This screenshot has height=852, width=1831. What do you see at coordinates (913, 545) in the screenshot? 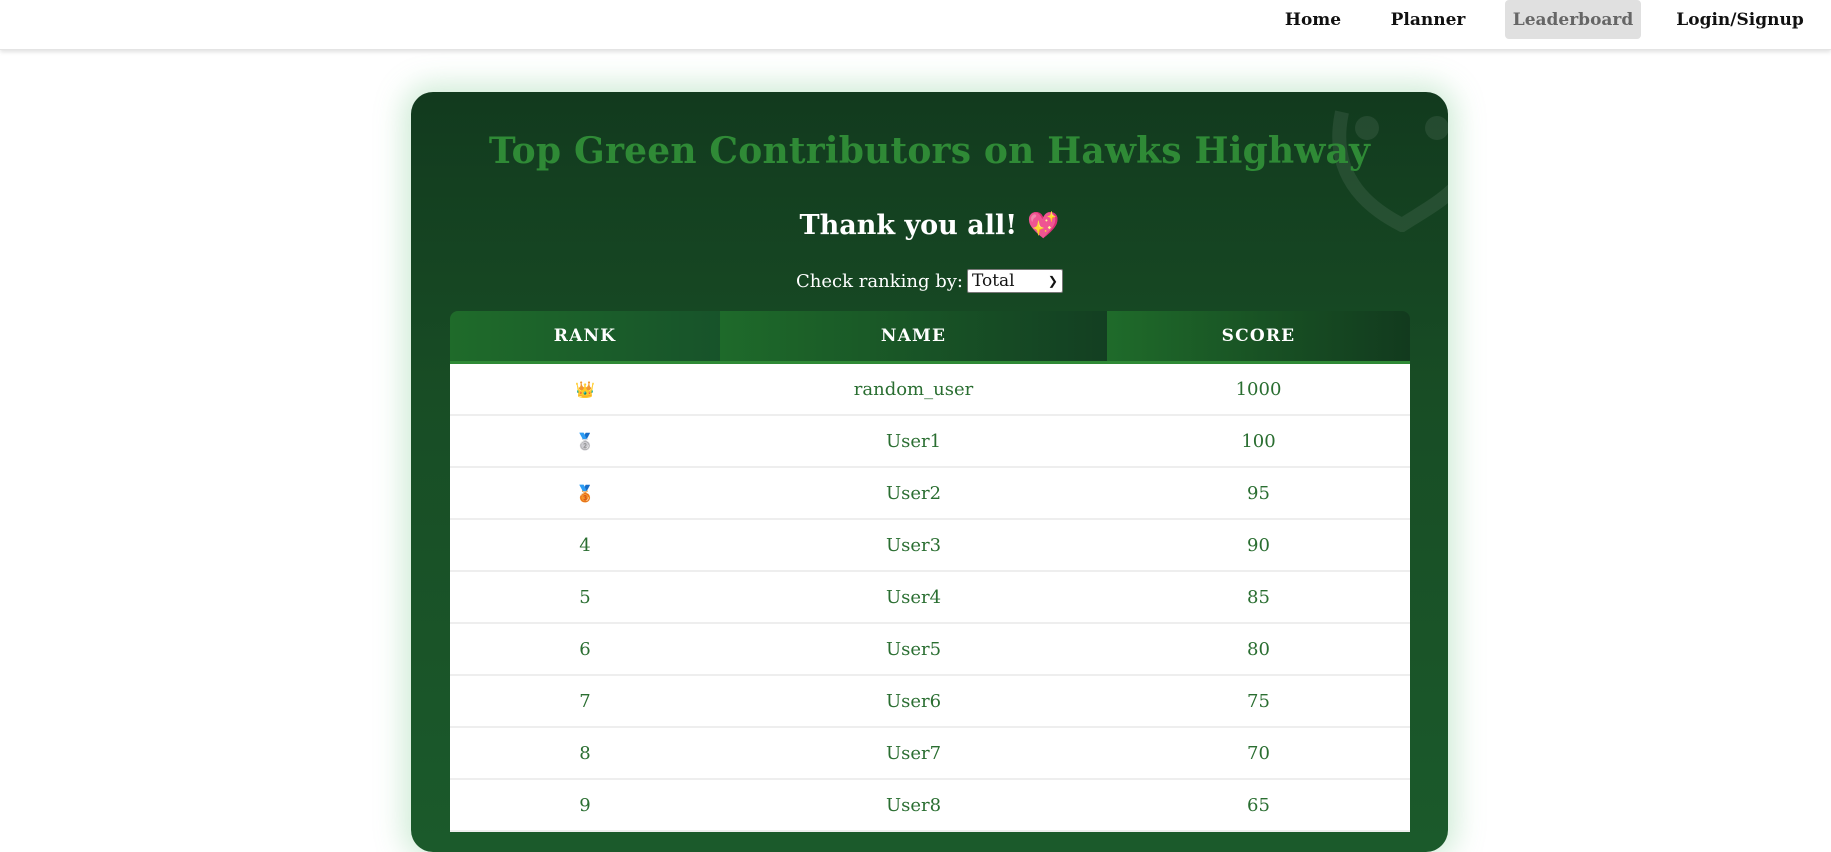
I see `row-name: User3` at bounding box center [913, 545].